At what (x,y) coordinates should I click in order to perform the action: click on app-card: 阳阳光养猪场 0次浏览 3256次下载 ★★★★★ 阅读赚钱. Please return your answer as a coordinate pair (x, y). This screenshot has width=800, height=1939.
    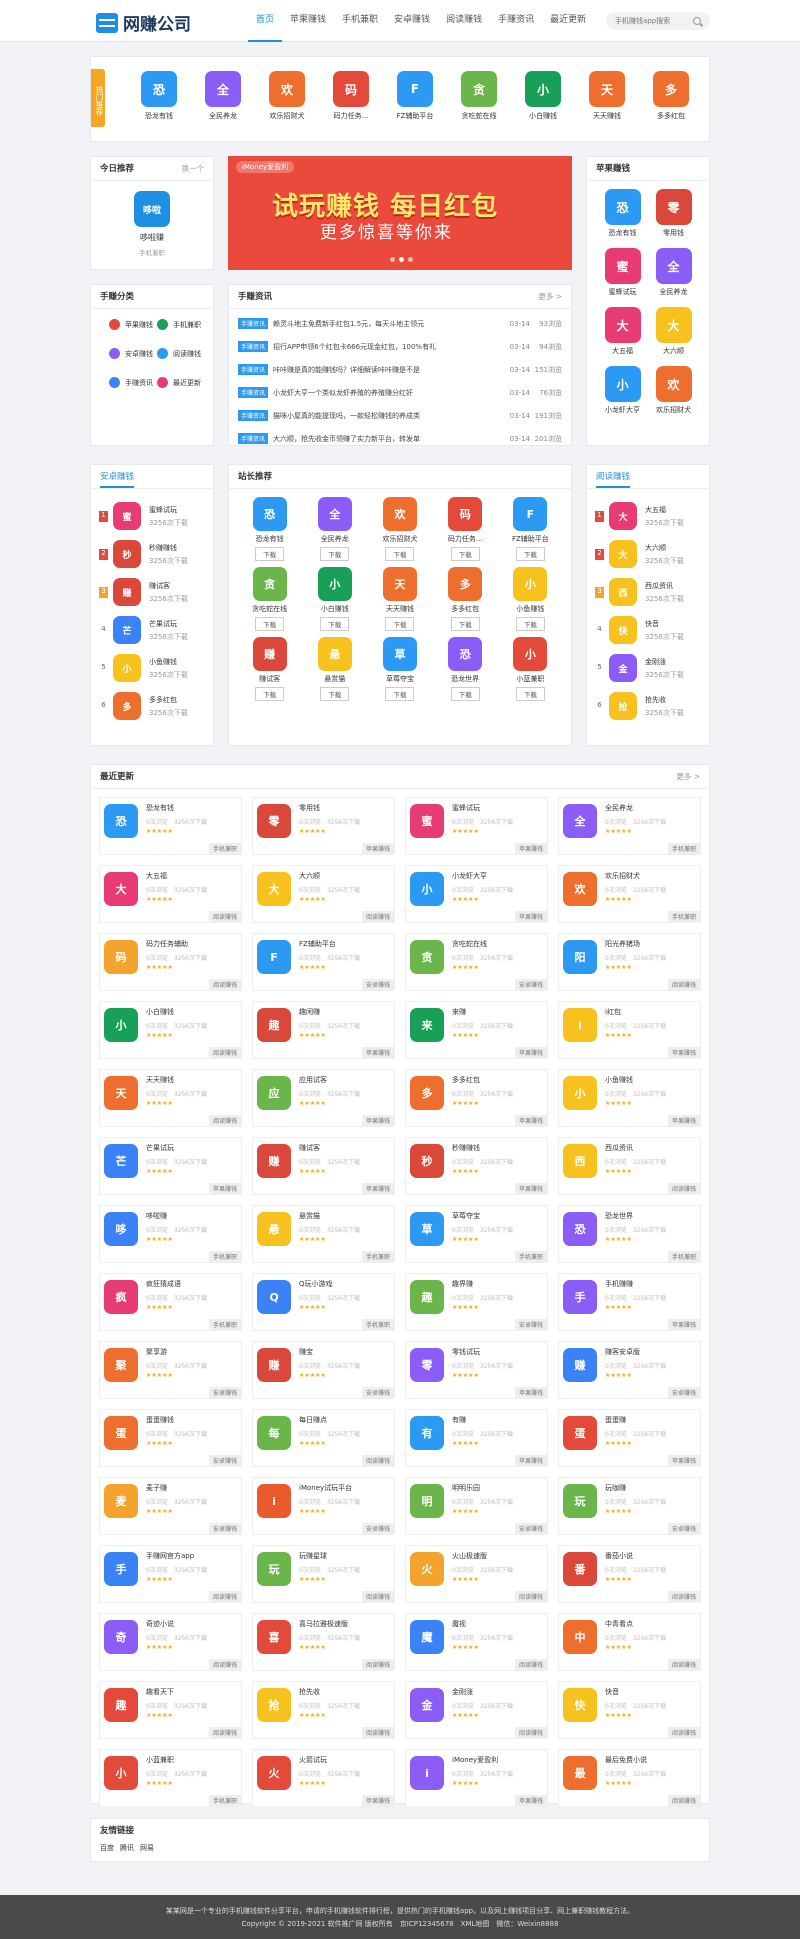
    Looking at the image, I should click on (629, 962).